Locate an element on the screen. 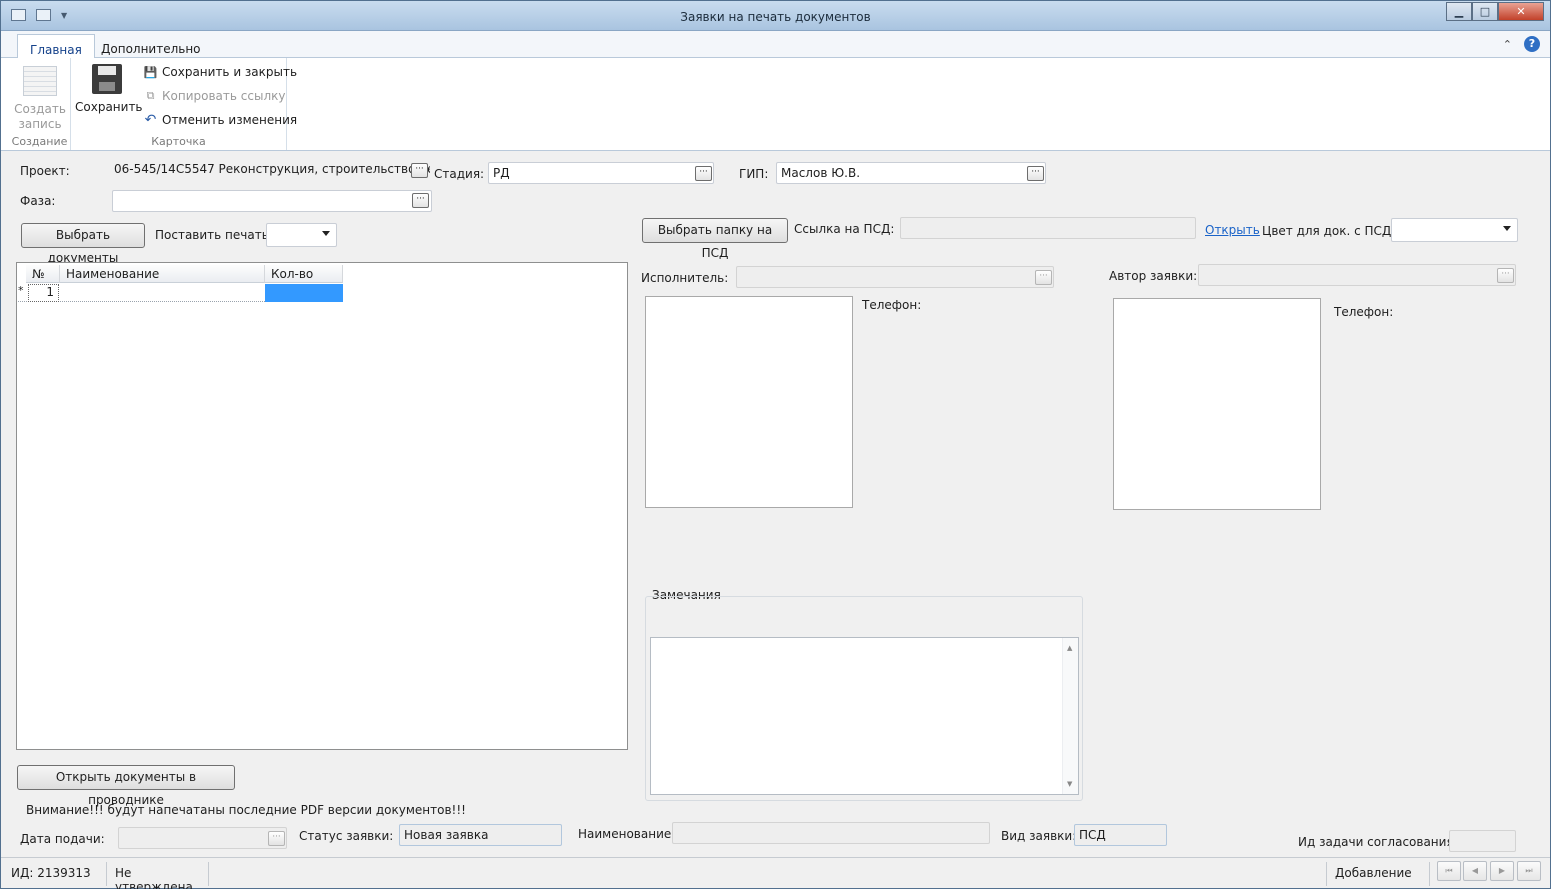 This screenshot has height=889, width=1551. task-id-label: Ид задачи согласования: is located at coordinates (1378, 842).